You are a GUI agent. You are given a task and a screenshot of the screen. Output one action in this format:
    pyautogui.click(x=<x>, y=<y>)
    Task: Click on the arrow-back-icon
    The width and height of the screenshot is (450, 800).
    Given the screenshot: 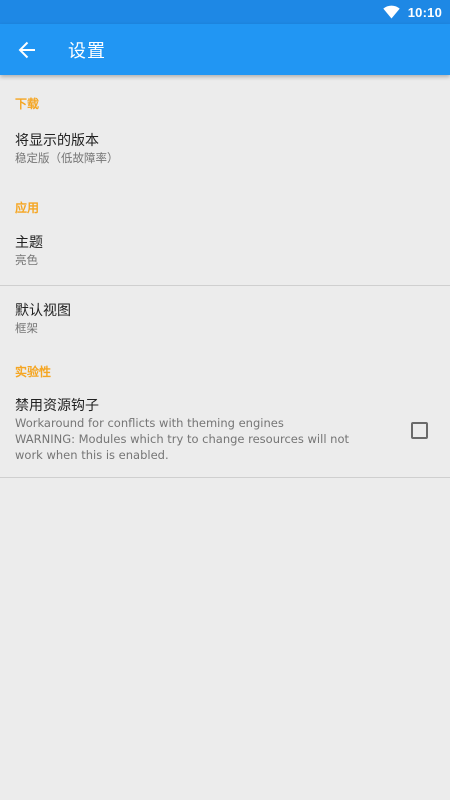 What is the action you would take?
    pyautogui.click(x=27, y=50)
    